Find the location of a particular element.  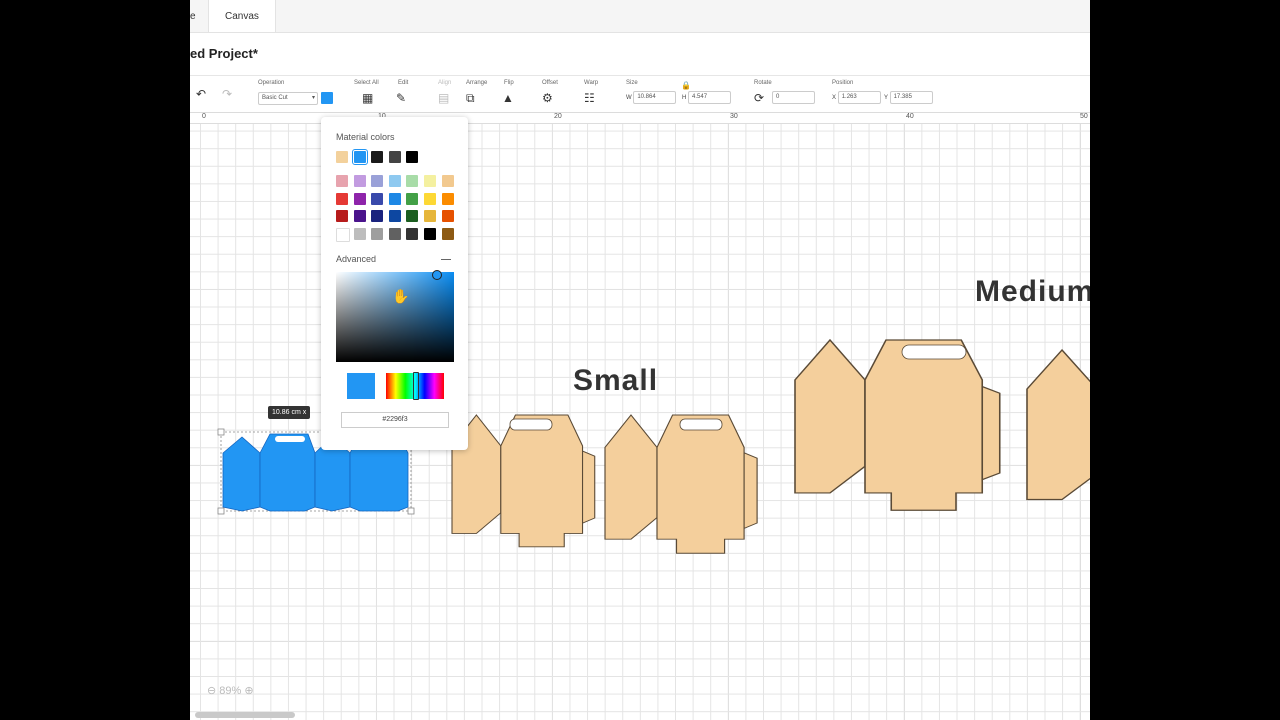

mouse-pointer-icon: ✋ is located at coordinates (401, 296).